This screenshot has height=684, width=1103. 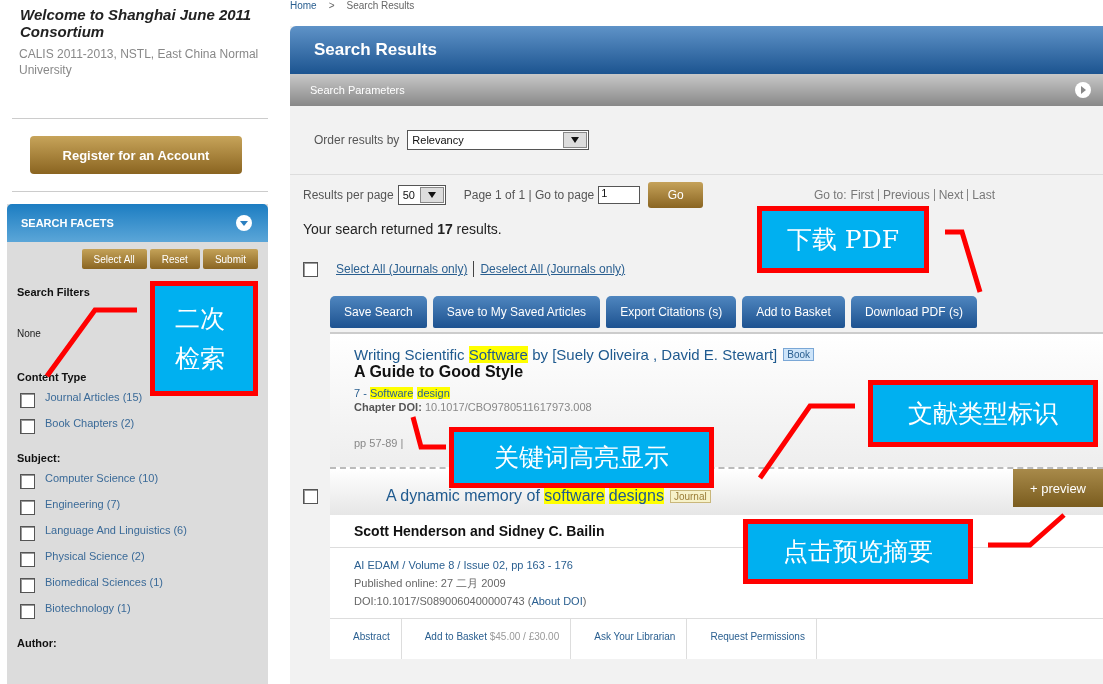 I want to click on result-title-link: A dynamic memory of software designs, so click(x=525, y=496).